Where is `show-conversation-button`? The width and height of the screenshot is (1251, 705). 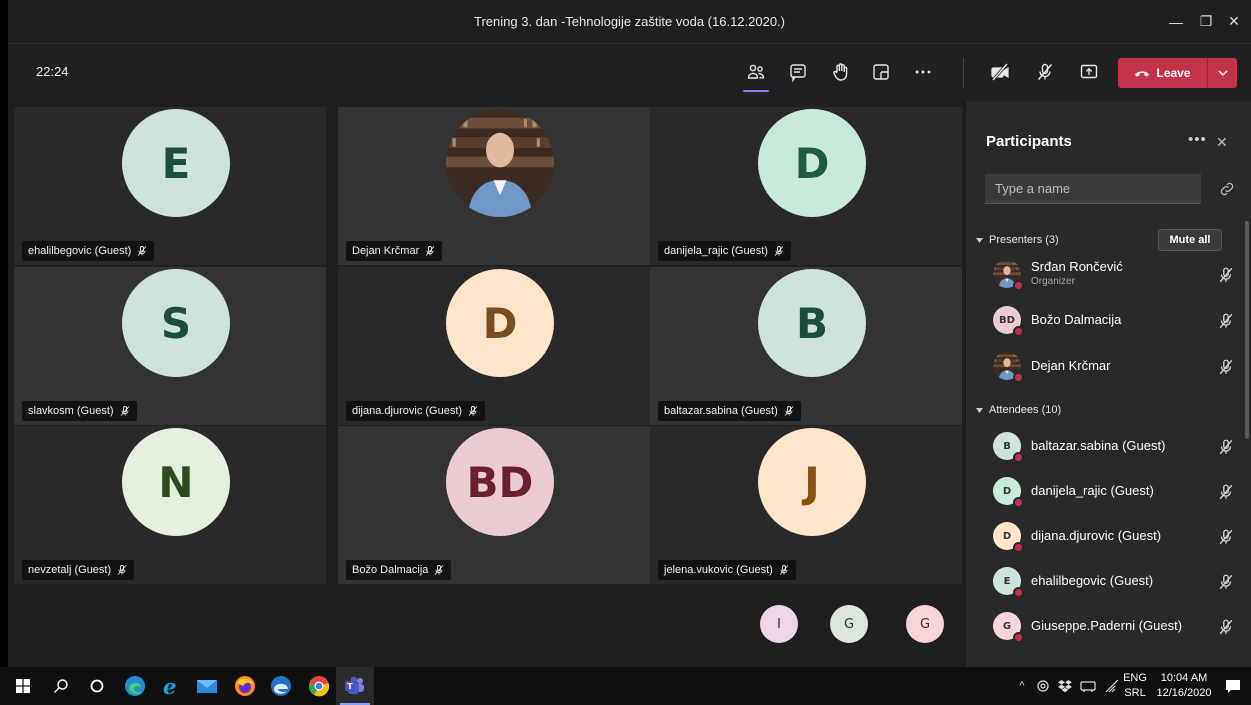
show-conversation-button is located at coordinates (798, 72).